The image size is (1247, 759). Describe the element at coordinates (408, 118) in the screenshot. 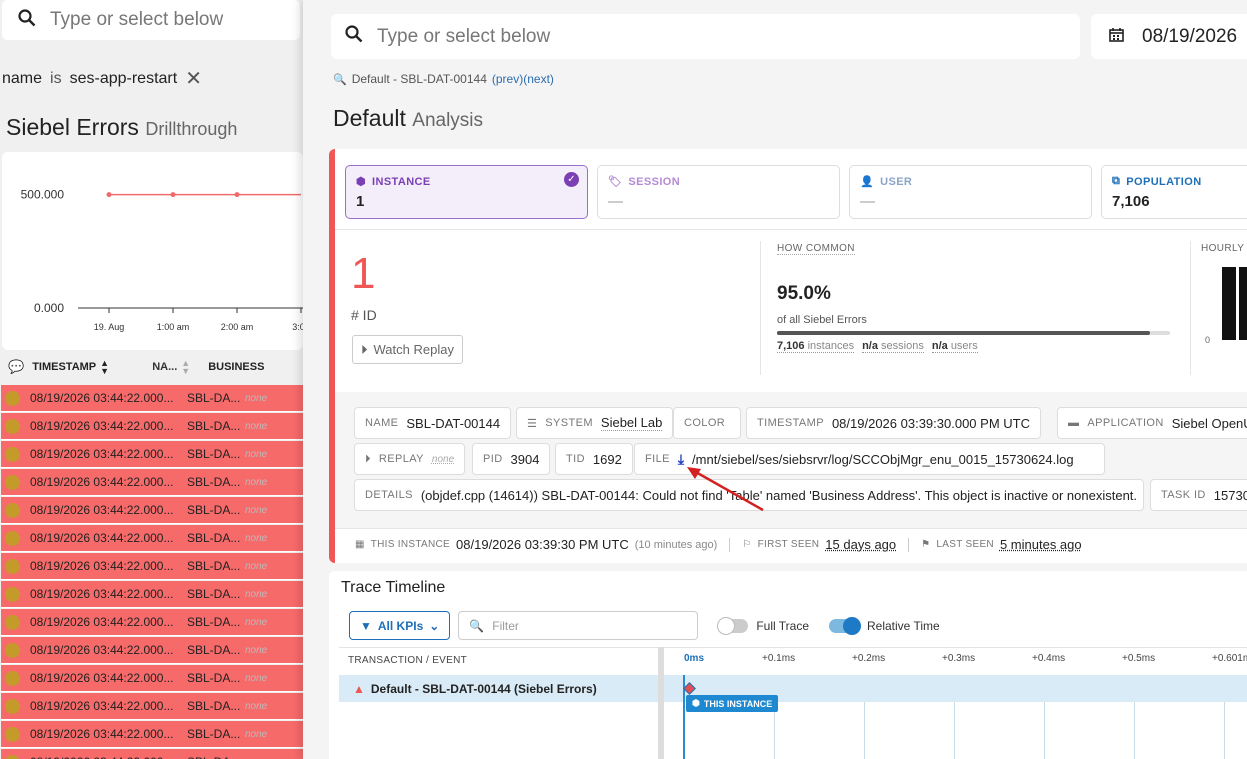

I see `analysis-title: Default Analysis` at that location.